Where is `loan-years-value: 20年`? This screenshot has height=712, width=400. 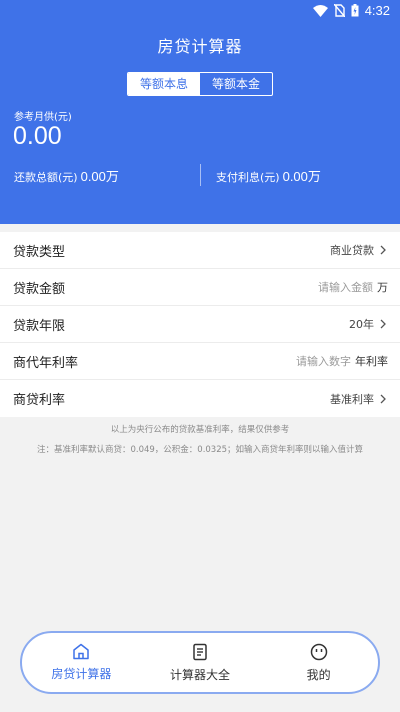
loan-years-value: 20年 is located at coordinates (361, 324).